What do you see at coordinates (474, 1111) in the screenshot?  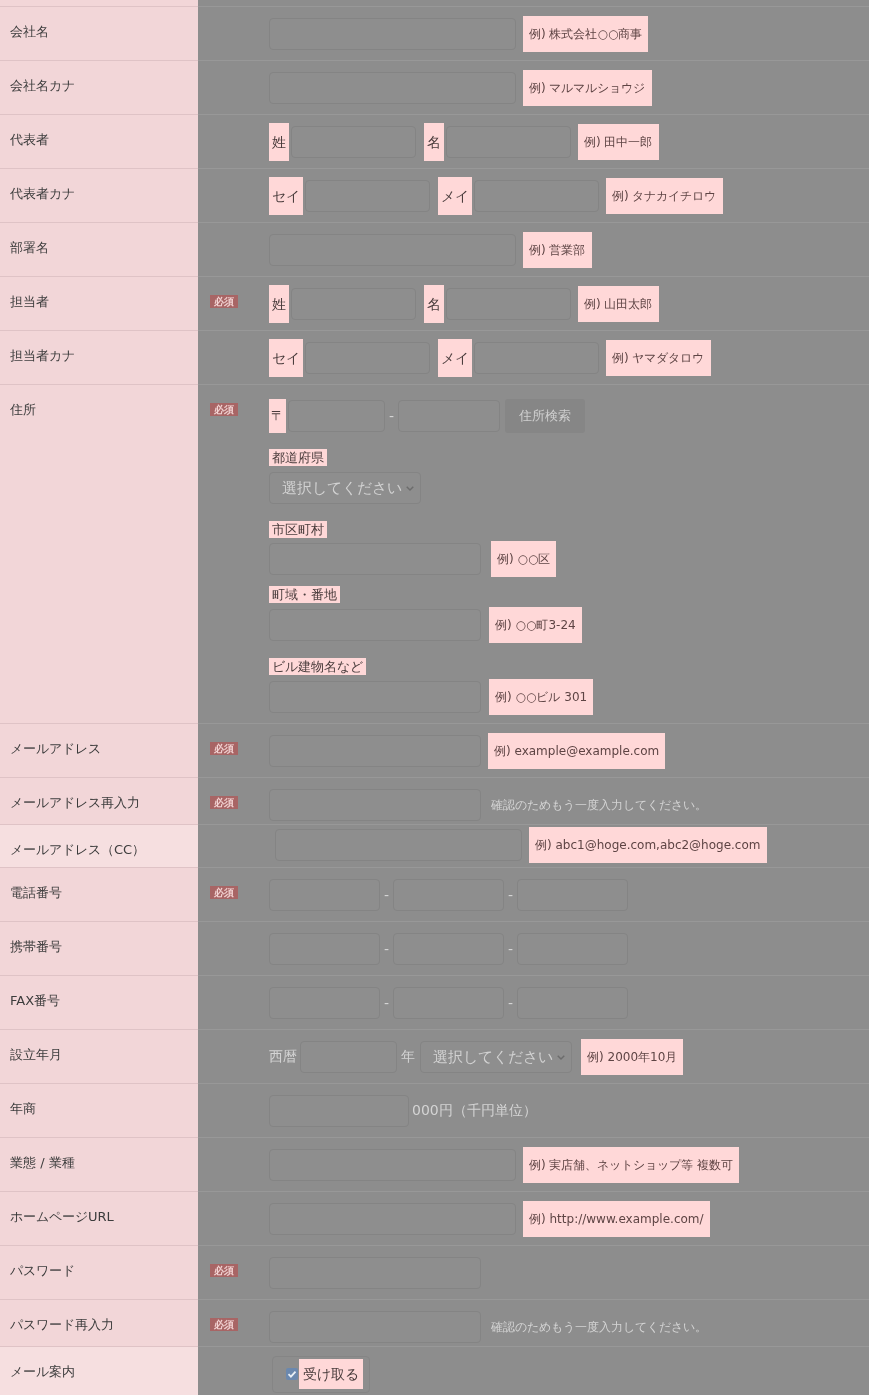 I see `unit-text: 000円（千円単位）` at bounding box center [474, 1111].